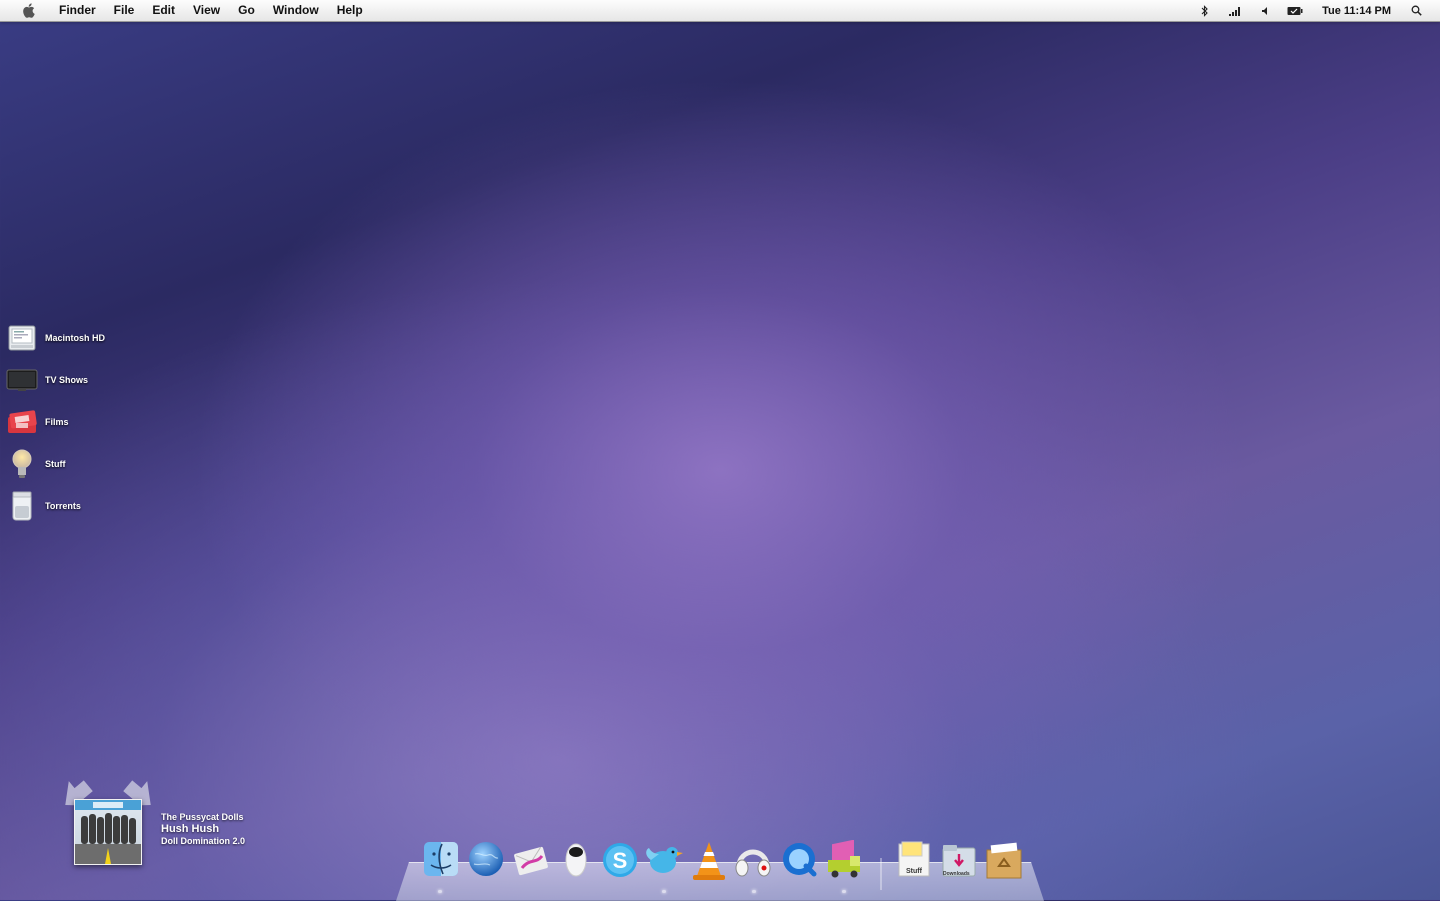  What do you see at coordinates (246, 10) in the screenshot?
I see `menu-go: Go` at bounding box center [246, 10].